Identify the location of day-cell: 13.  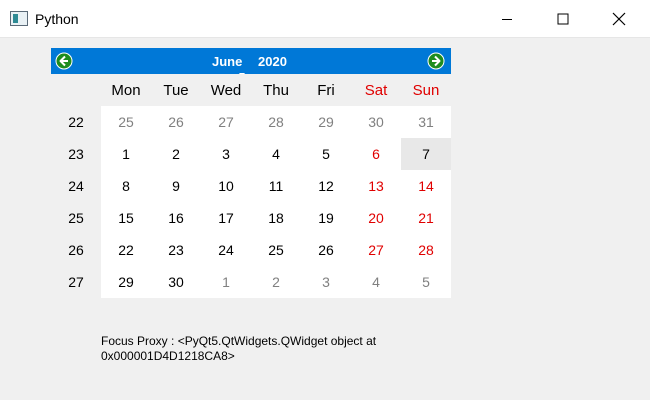
(376, 186).